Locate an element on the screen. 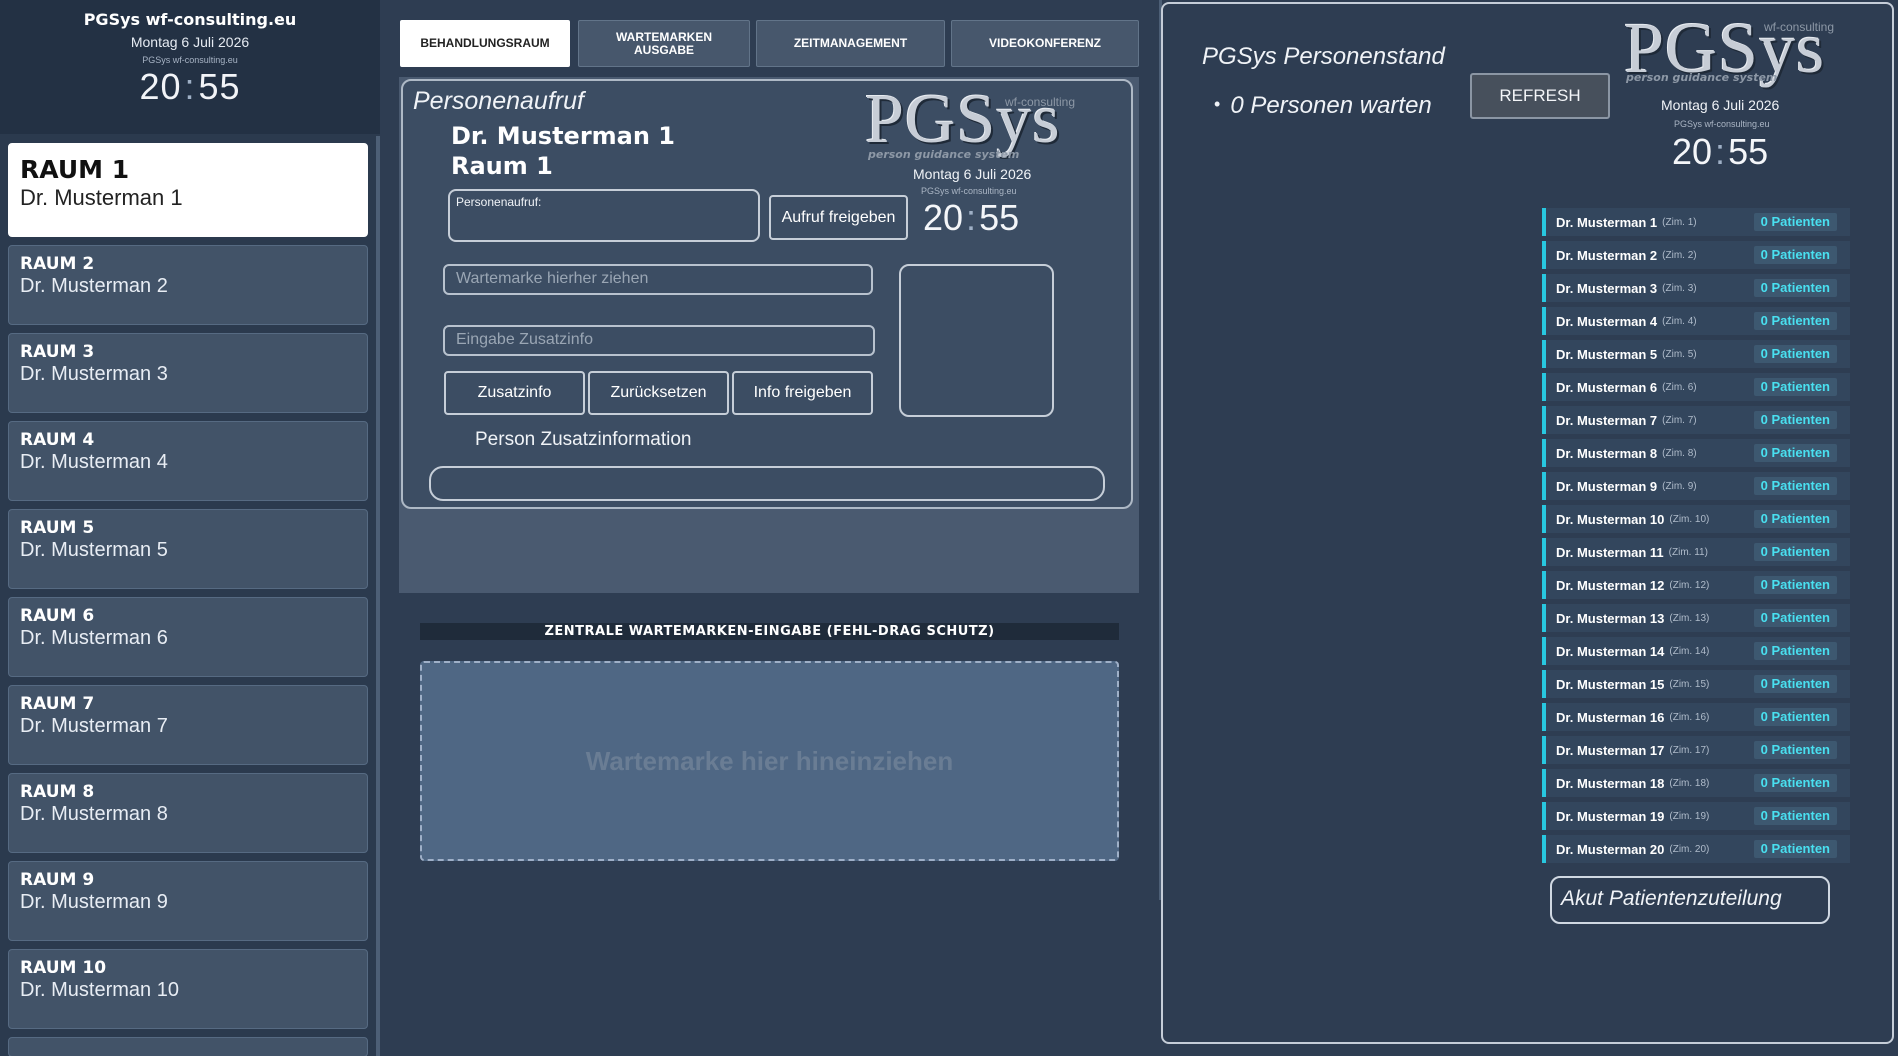 This screenshot has width=1898, height=1056. doctor-name: Dr. Musterman 1 is located at coordinates (1607, 222).